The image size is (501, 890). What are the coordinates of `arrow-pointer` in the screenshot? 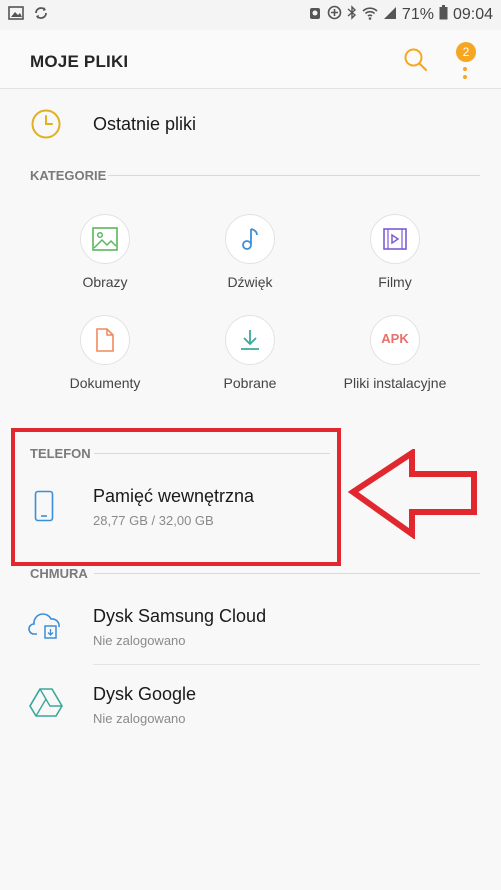 It's located at (412, 494).